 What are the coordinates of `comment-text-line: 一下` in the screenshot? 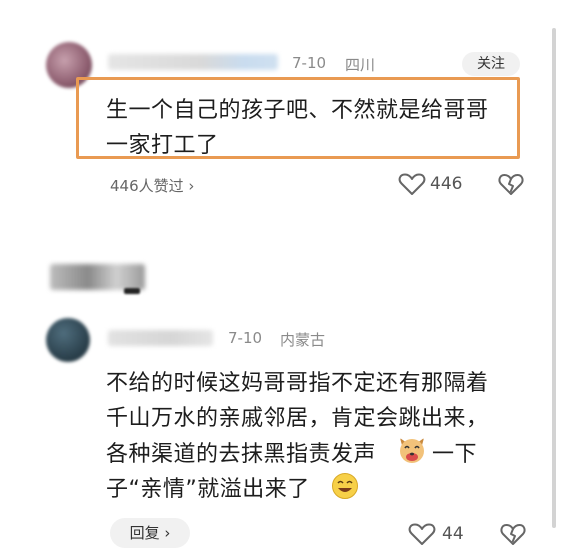 It's located at (455, 454).